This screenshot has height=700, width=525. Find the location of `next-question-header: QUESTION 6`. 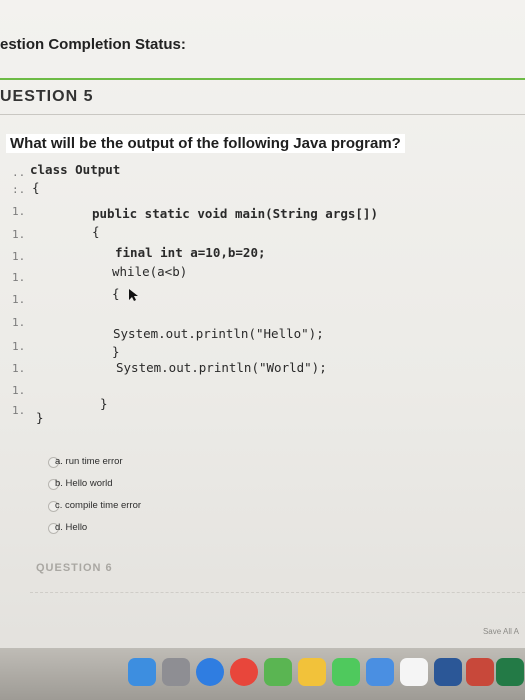

next-question-header: QUESTION 6 is located at coordinates (74, 568).